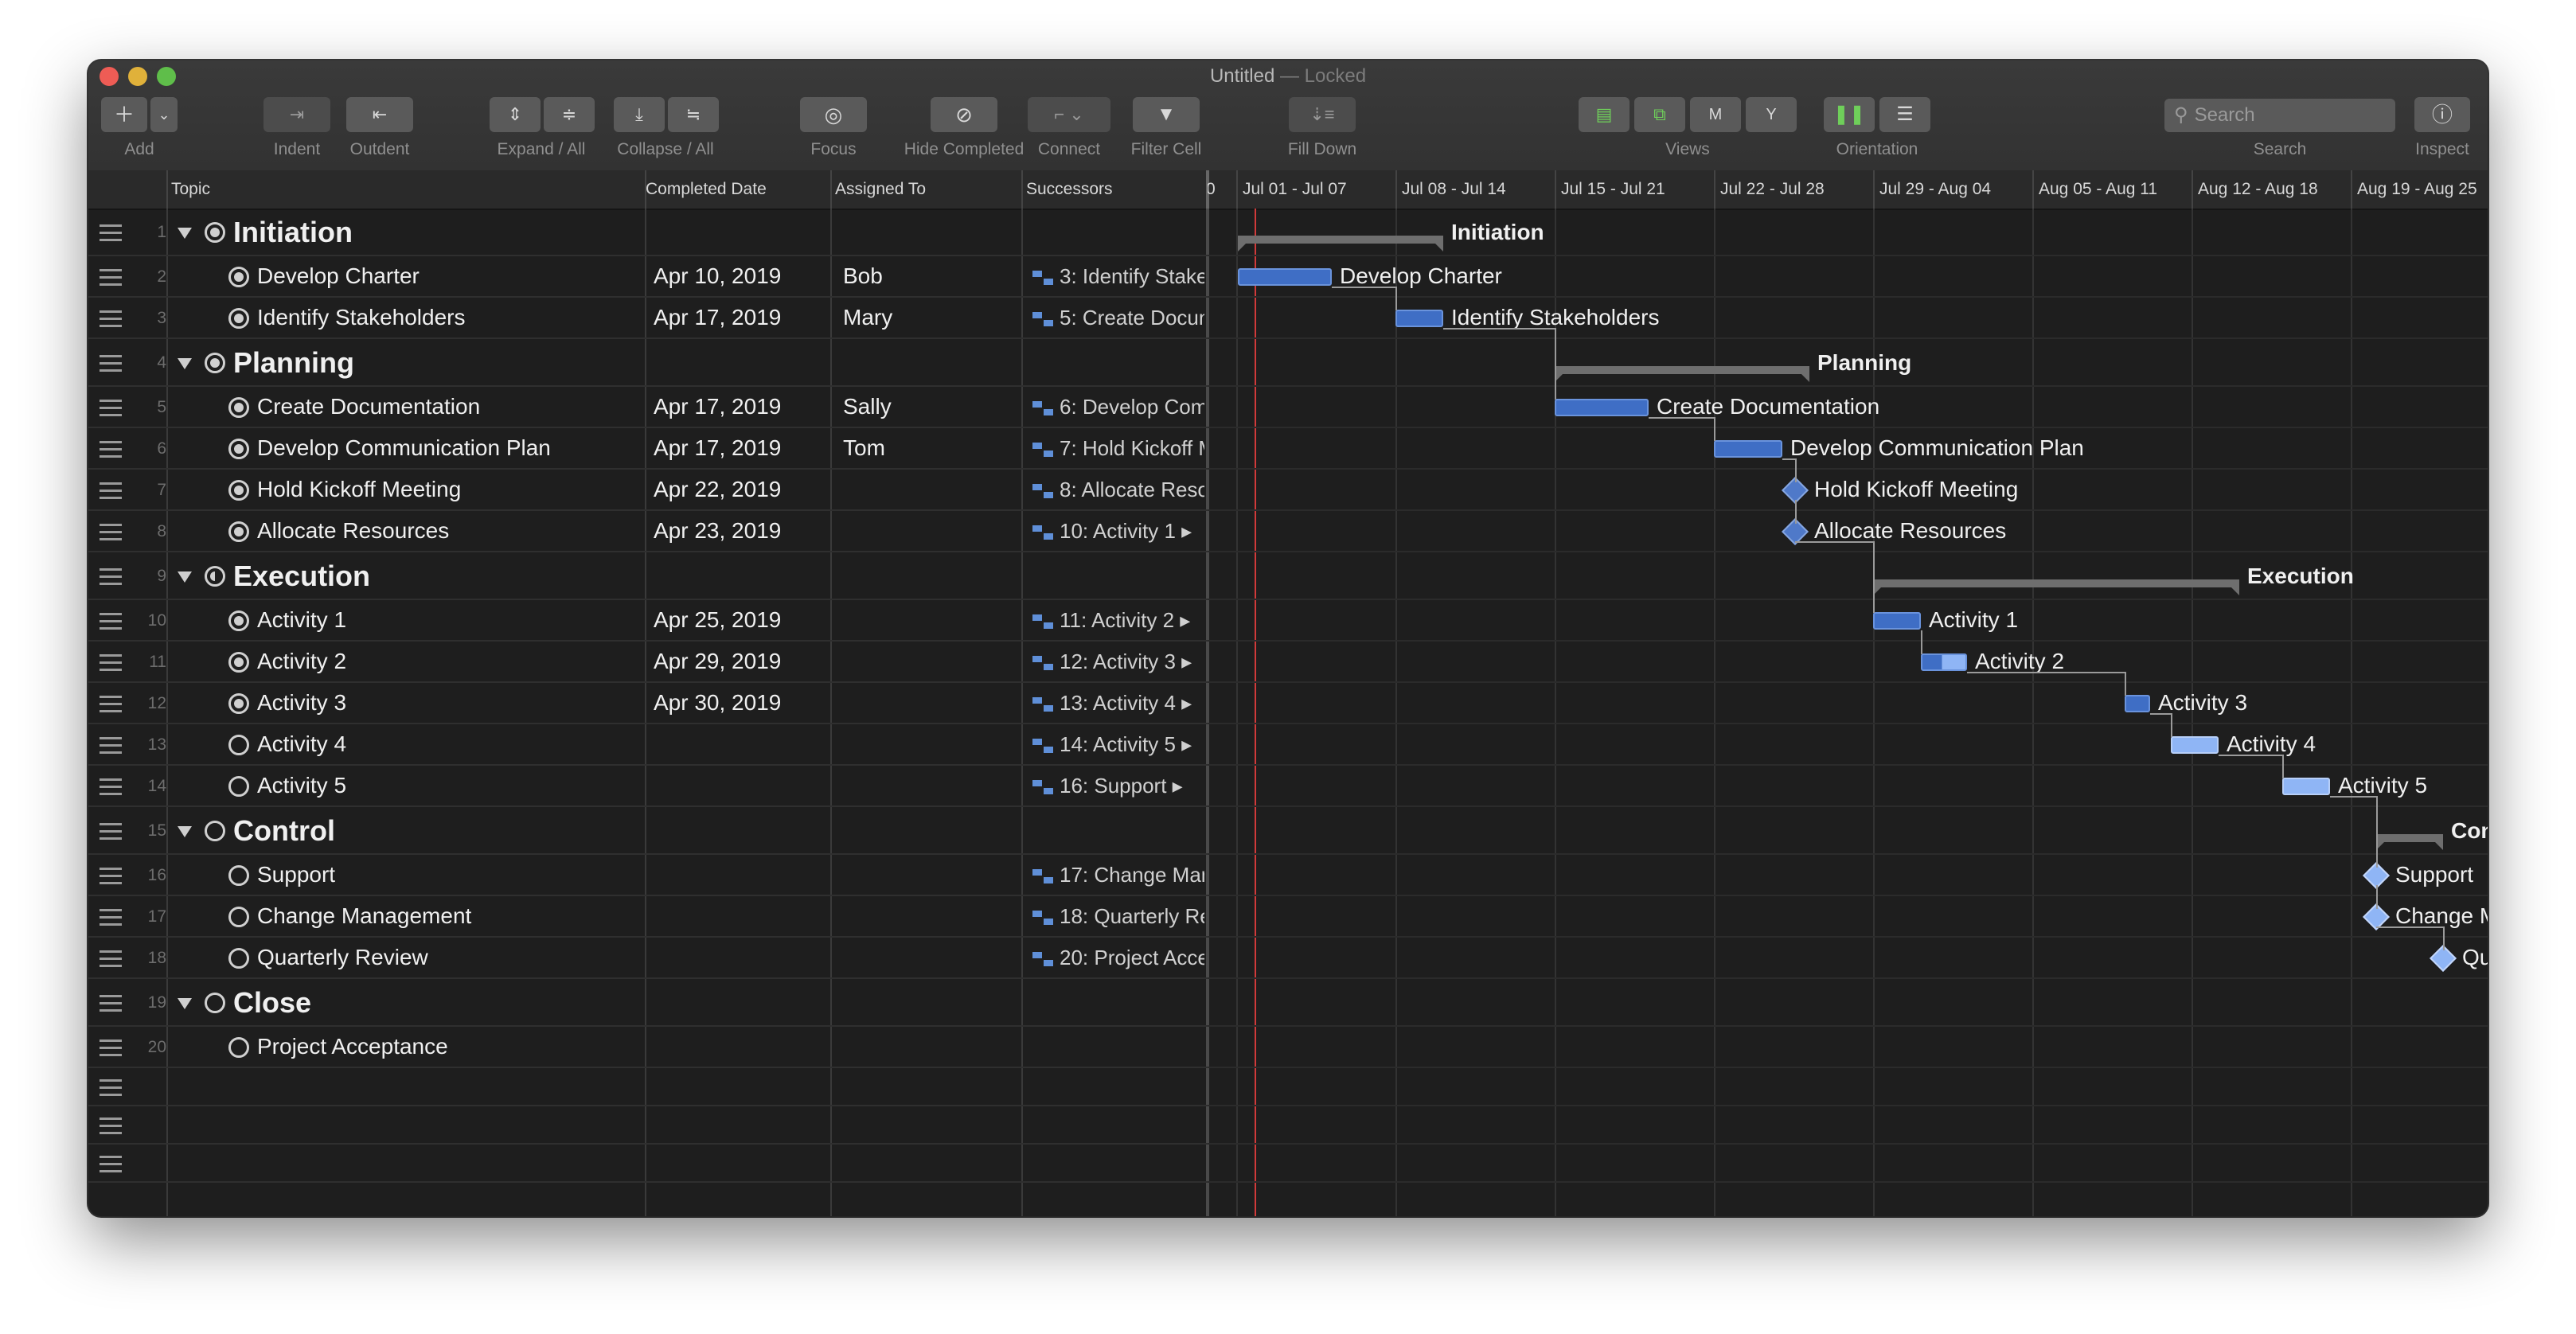  Describe the element at coordinates (1118, 448) in the screenshot. I see `successors-cell: 7: Hold Kickoff Meeting` at that location.